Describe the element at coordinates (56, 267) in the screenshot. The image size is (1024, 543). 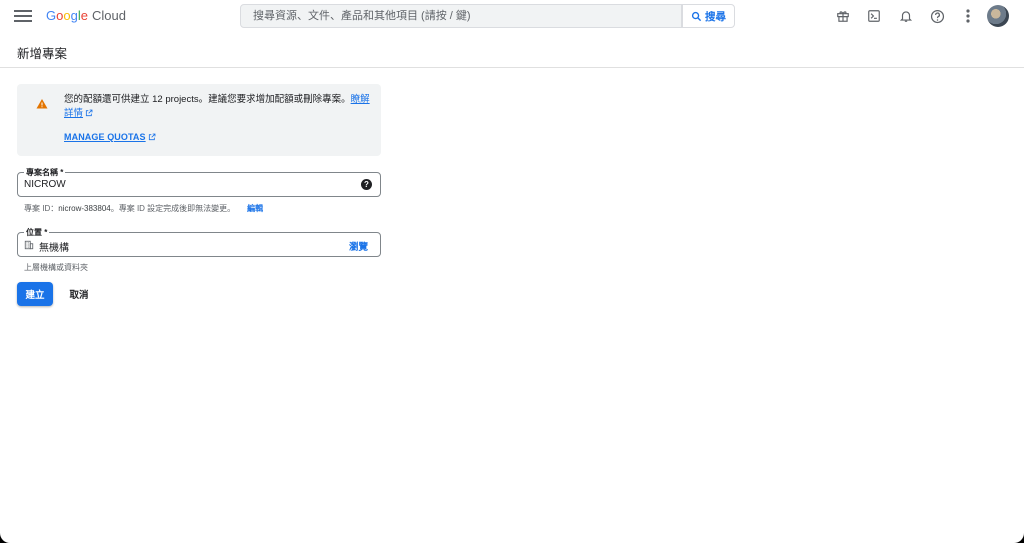
I see `location-hint: 上層機構或資料夾` at that location.